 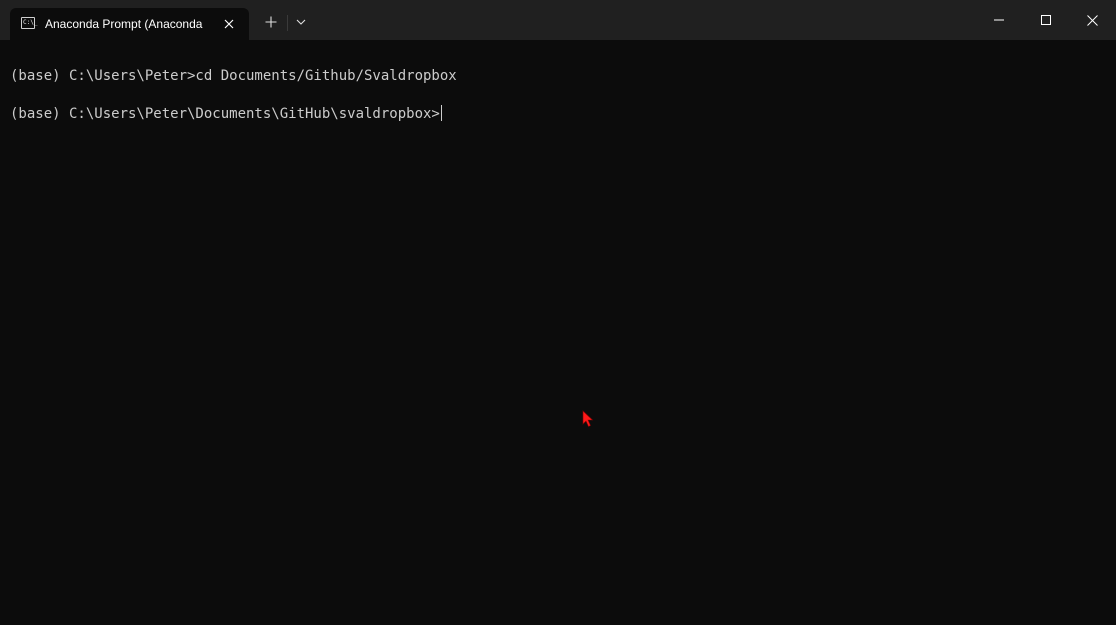 I want to click on maximize-icon, so click(x=1046, y=20).